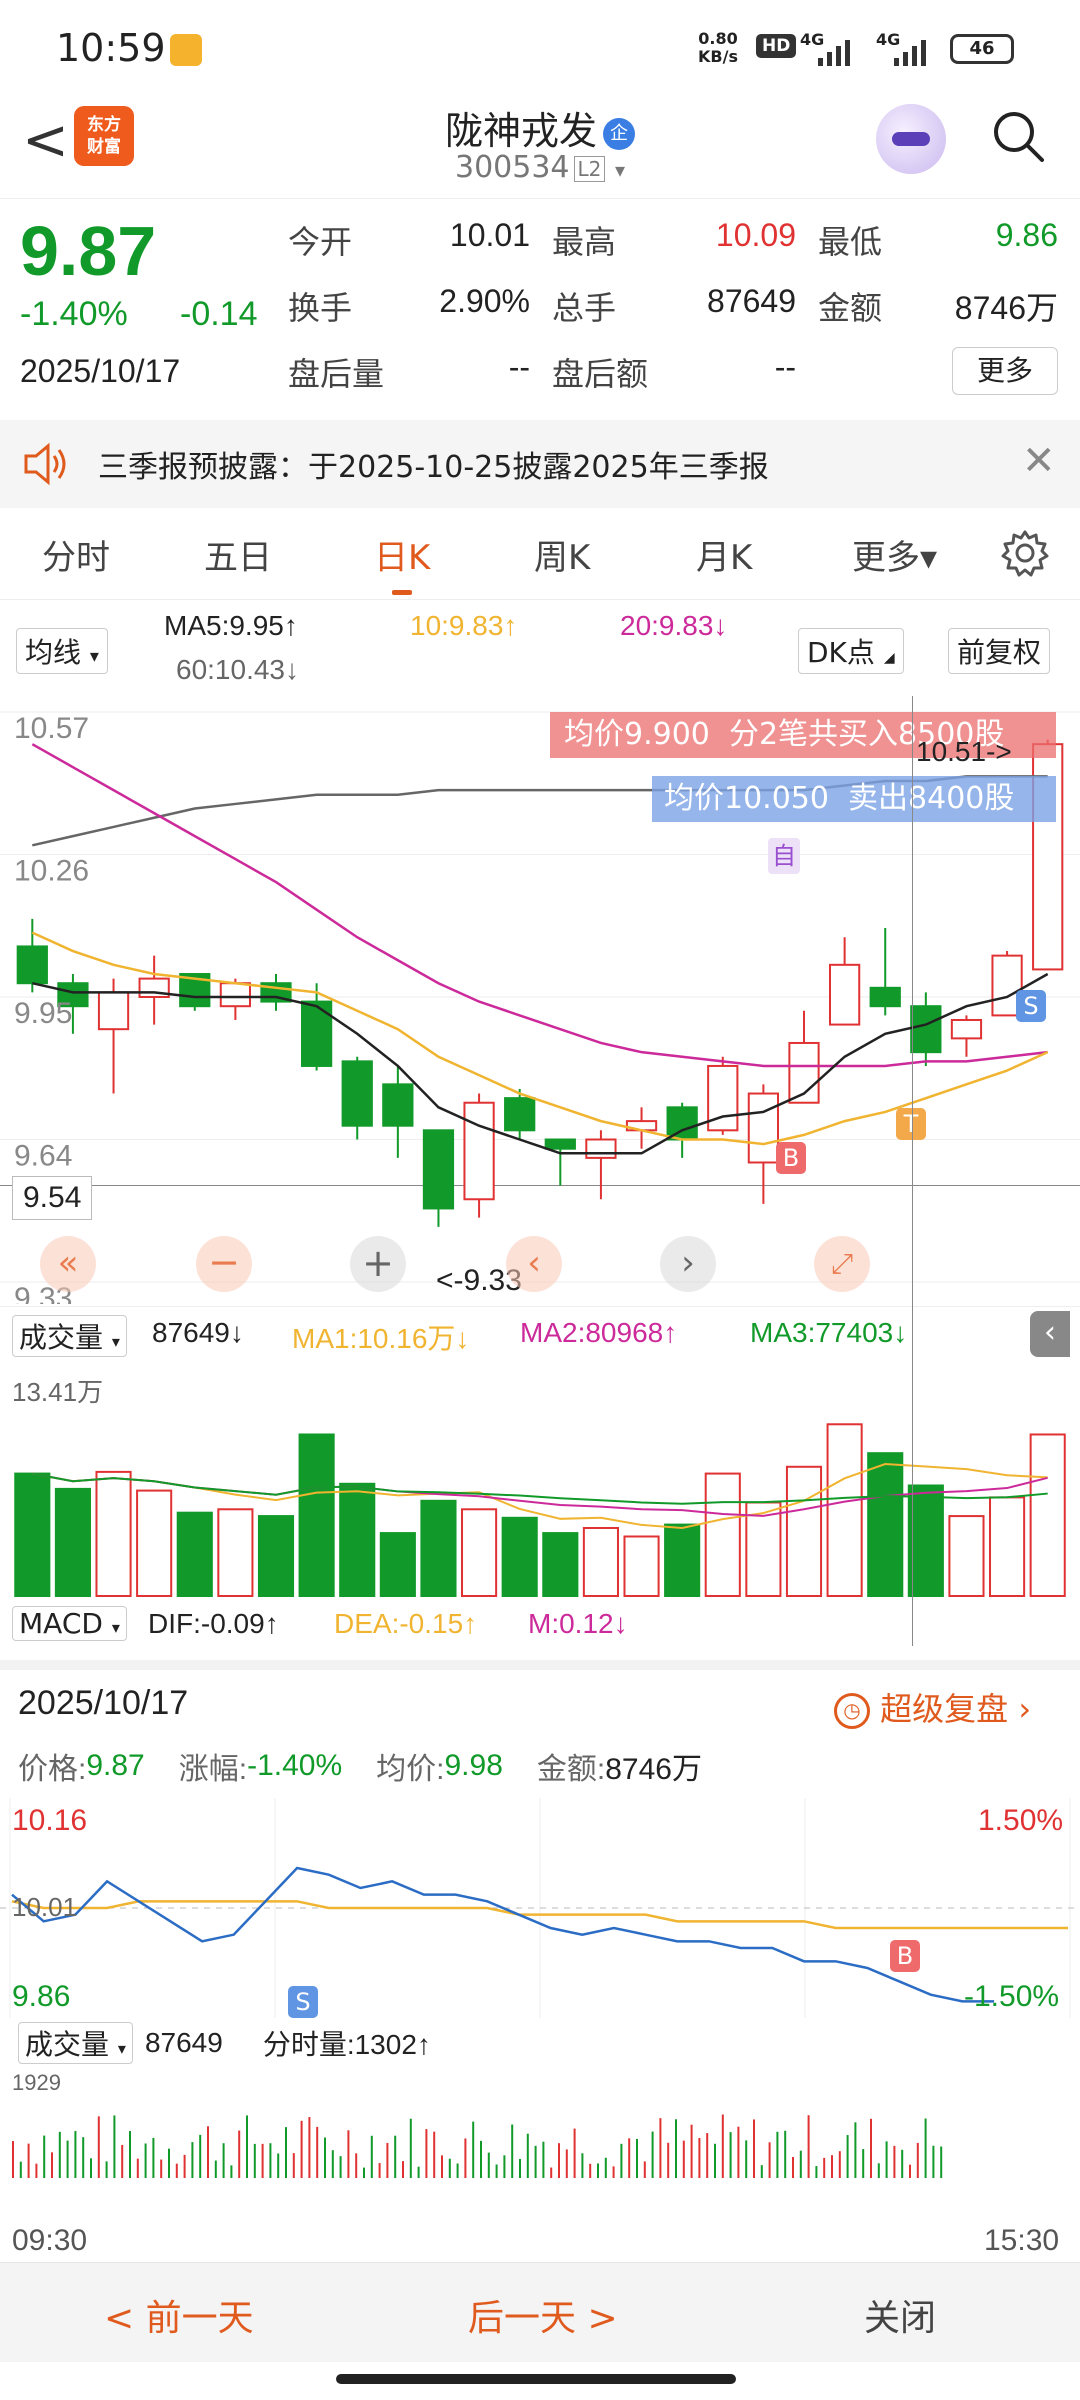  What do you see at coordinates (619, 133) in the screenshot?
I see `enterprise-badge: 企` at bounding box center [619, 133].